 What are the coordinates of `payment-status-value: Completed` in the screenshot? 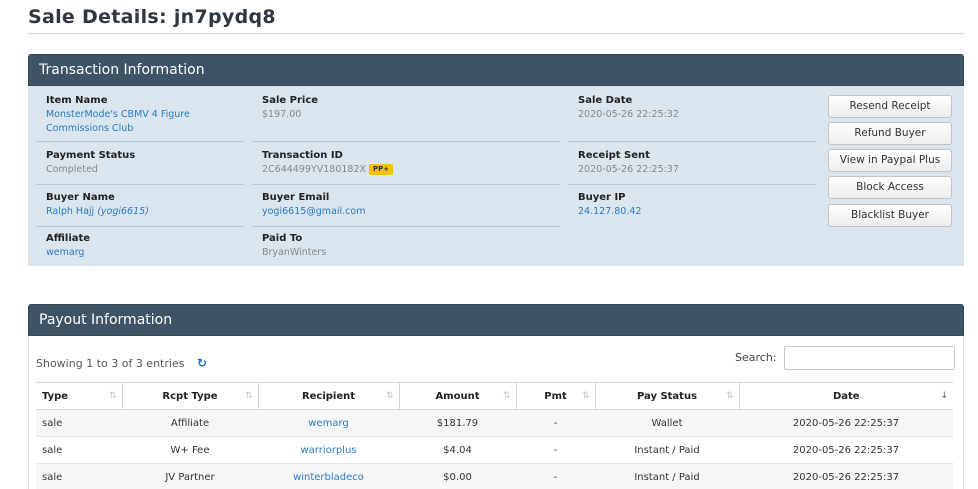 It's located at (72, 169).